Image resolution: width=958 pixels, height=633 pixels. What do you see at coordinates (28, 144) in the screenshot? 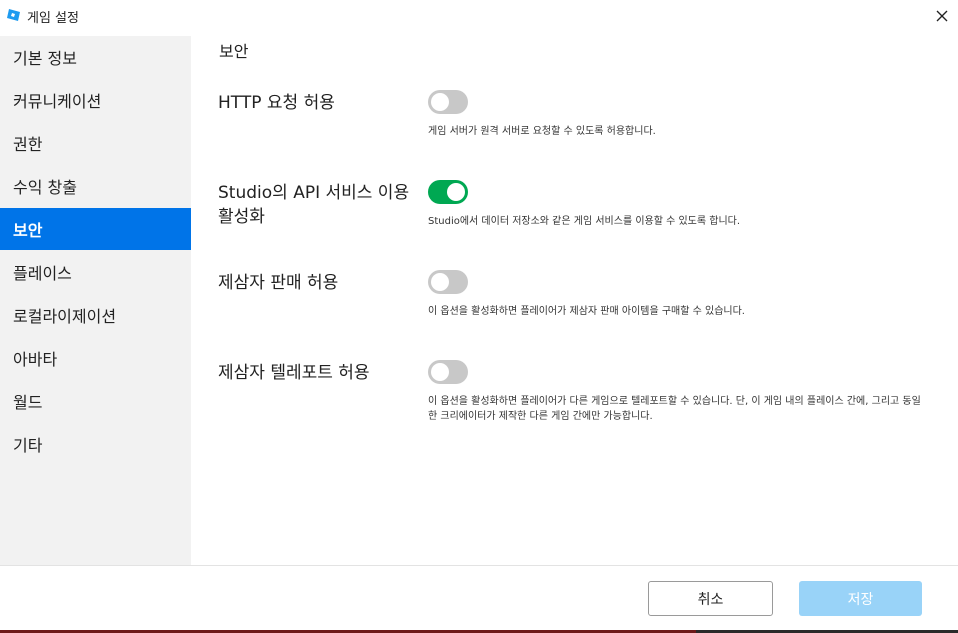
I see `sidebar-item-label: 권한` at bounding box center [28, 144].